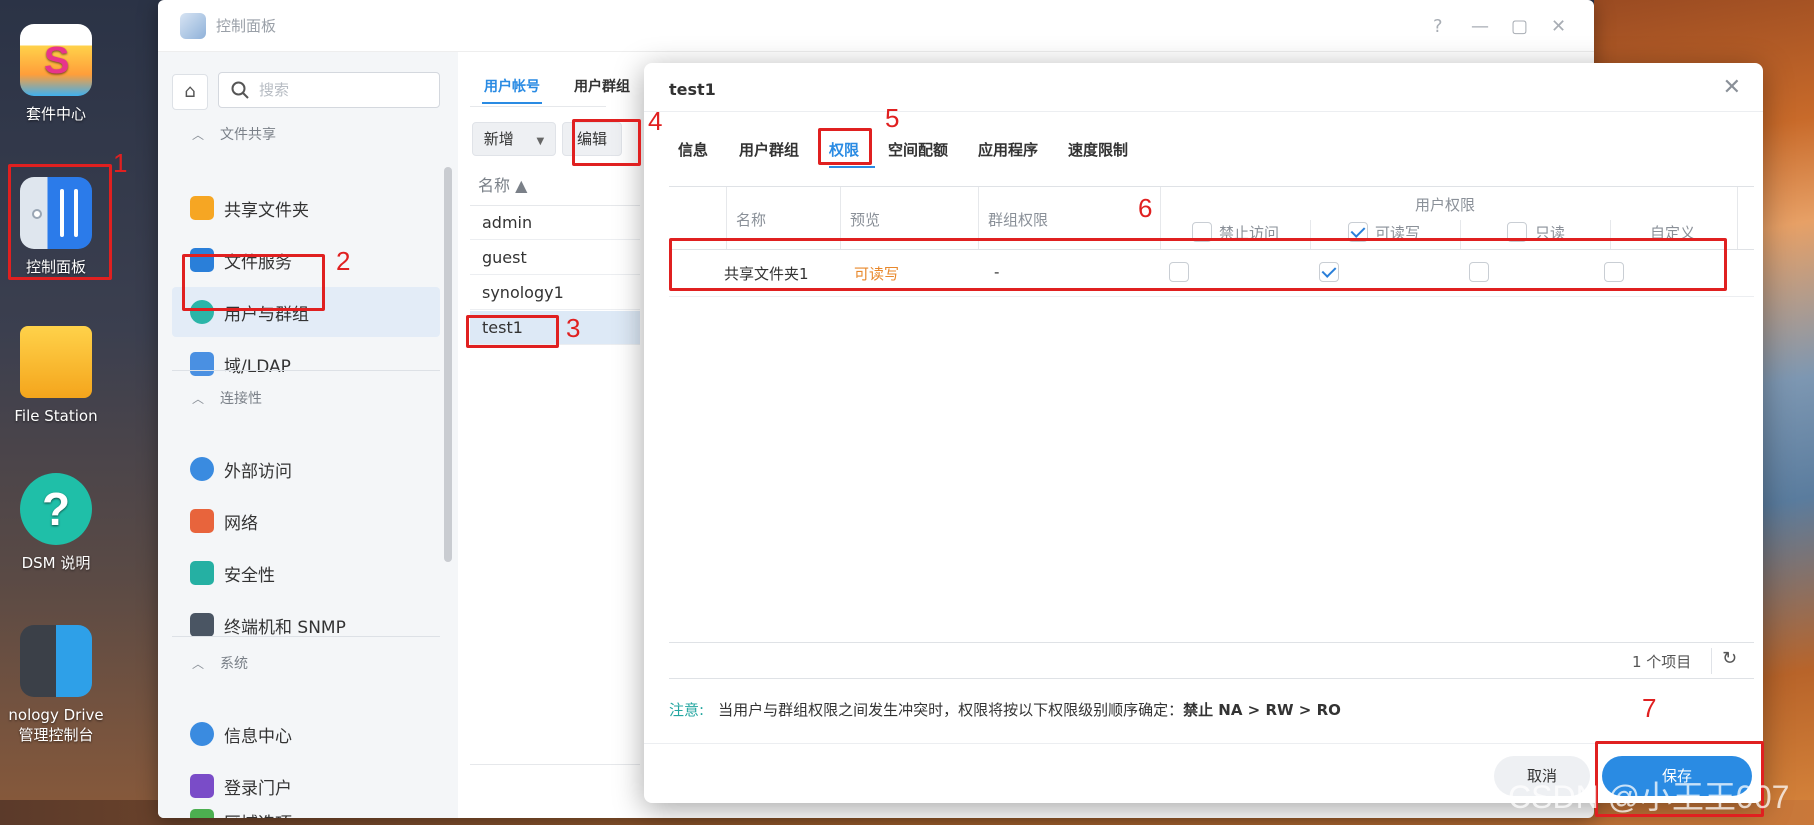 The image size is (1814, 825). Describe the element at coordinates (246, 26) in the screenshot. I see `window-title: 控制面板` at that location.